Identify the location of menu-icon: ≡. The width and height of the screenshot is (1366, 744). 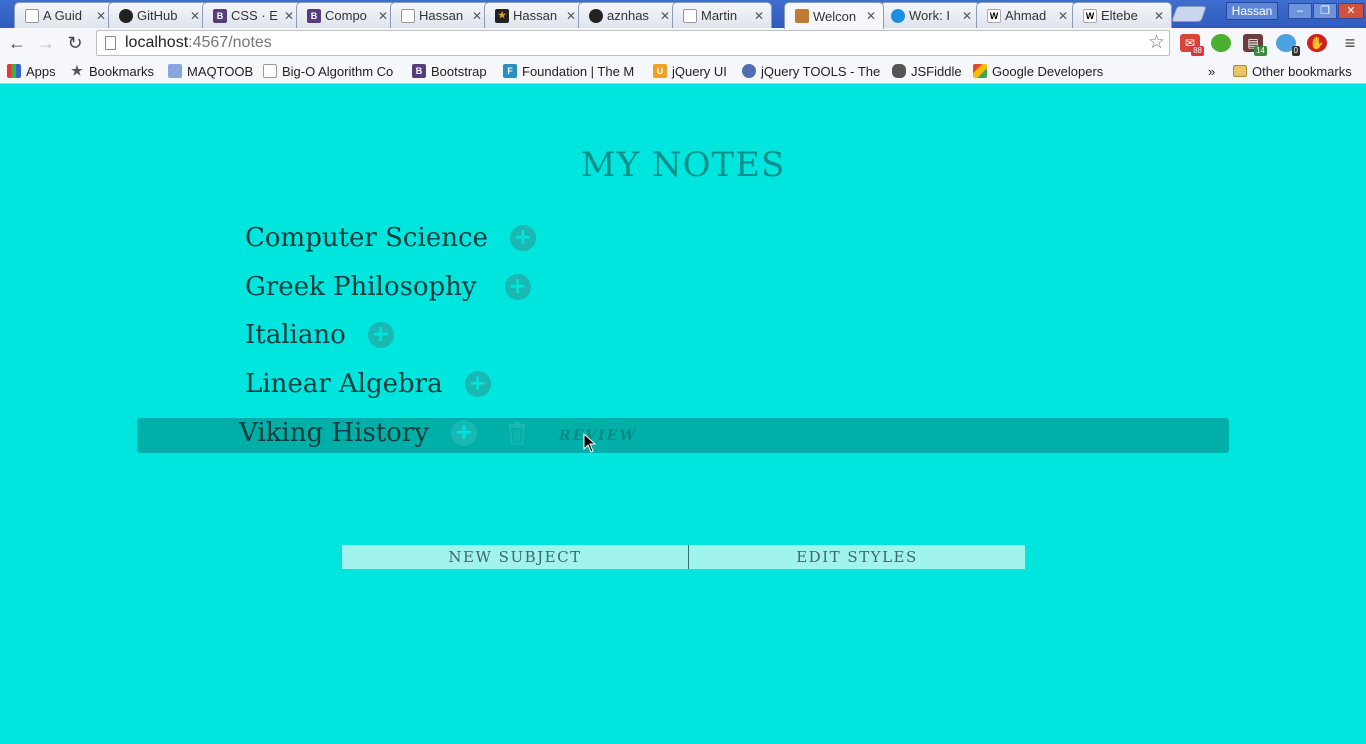
(1350, 43).